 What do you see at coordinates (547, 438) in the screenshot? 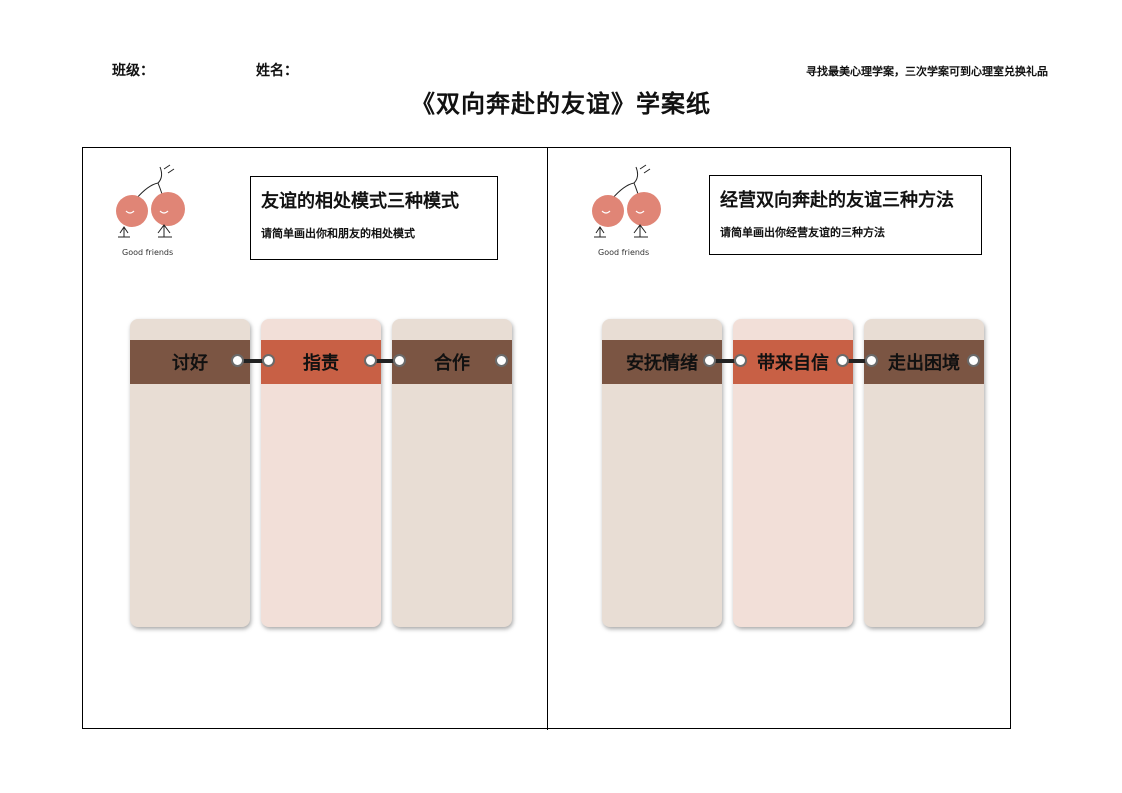
I see `panel-divider` at bounding box center [547, 438].